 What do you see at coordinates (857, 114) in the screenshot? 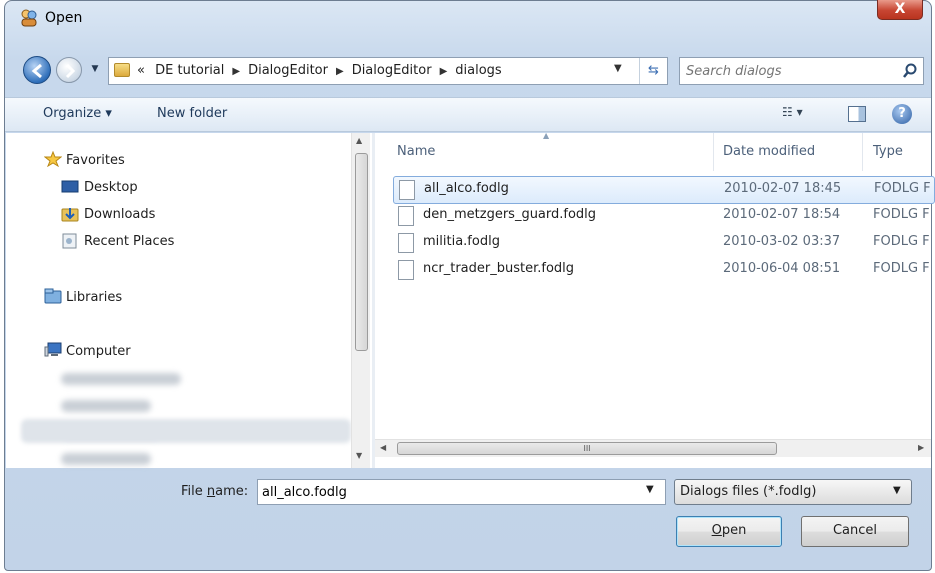
I see `preview-pane-icon` at bounding box center [857, 114].